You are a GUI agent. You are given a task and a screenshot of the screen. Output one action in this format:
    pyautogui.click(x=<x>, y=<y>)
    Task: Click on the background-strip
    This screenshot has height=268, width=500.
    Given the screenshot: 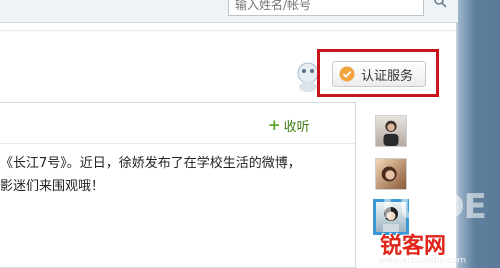 What is the action you would take?
    pyautogui.click(x=479, y=134)
    